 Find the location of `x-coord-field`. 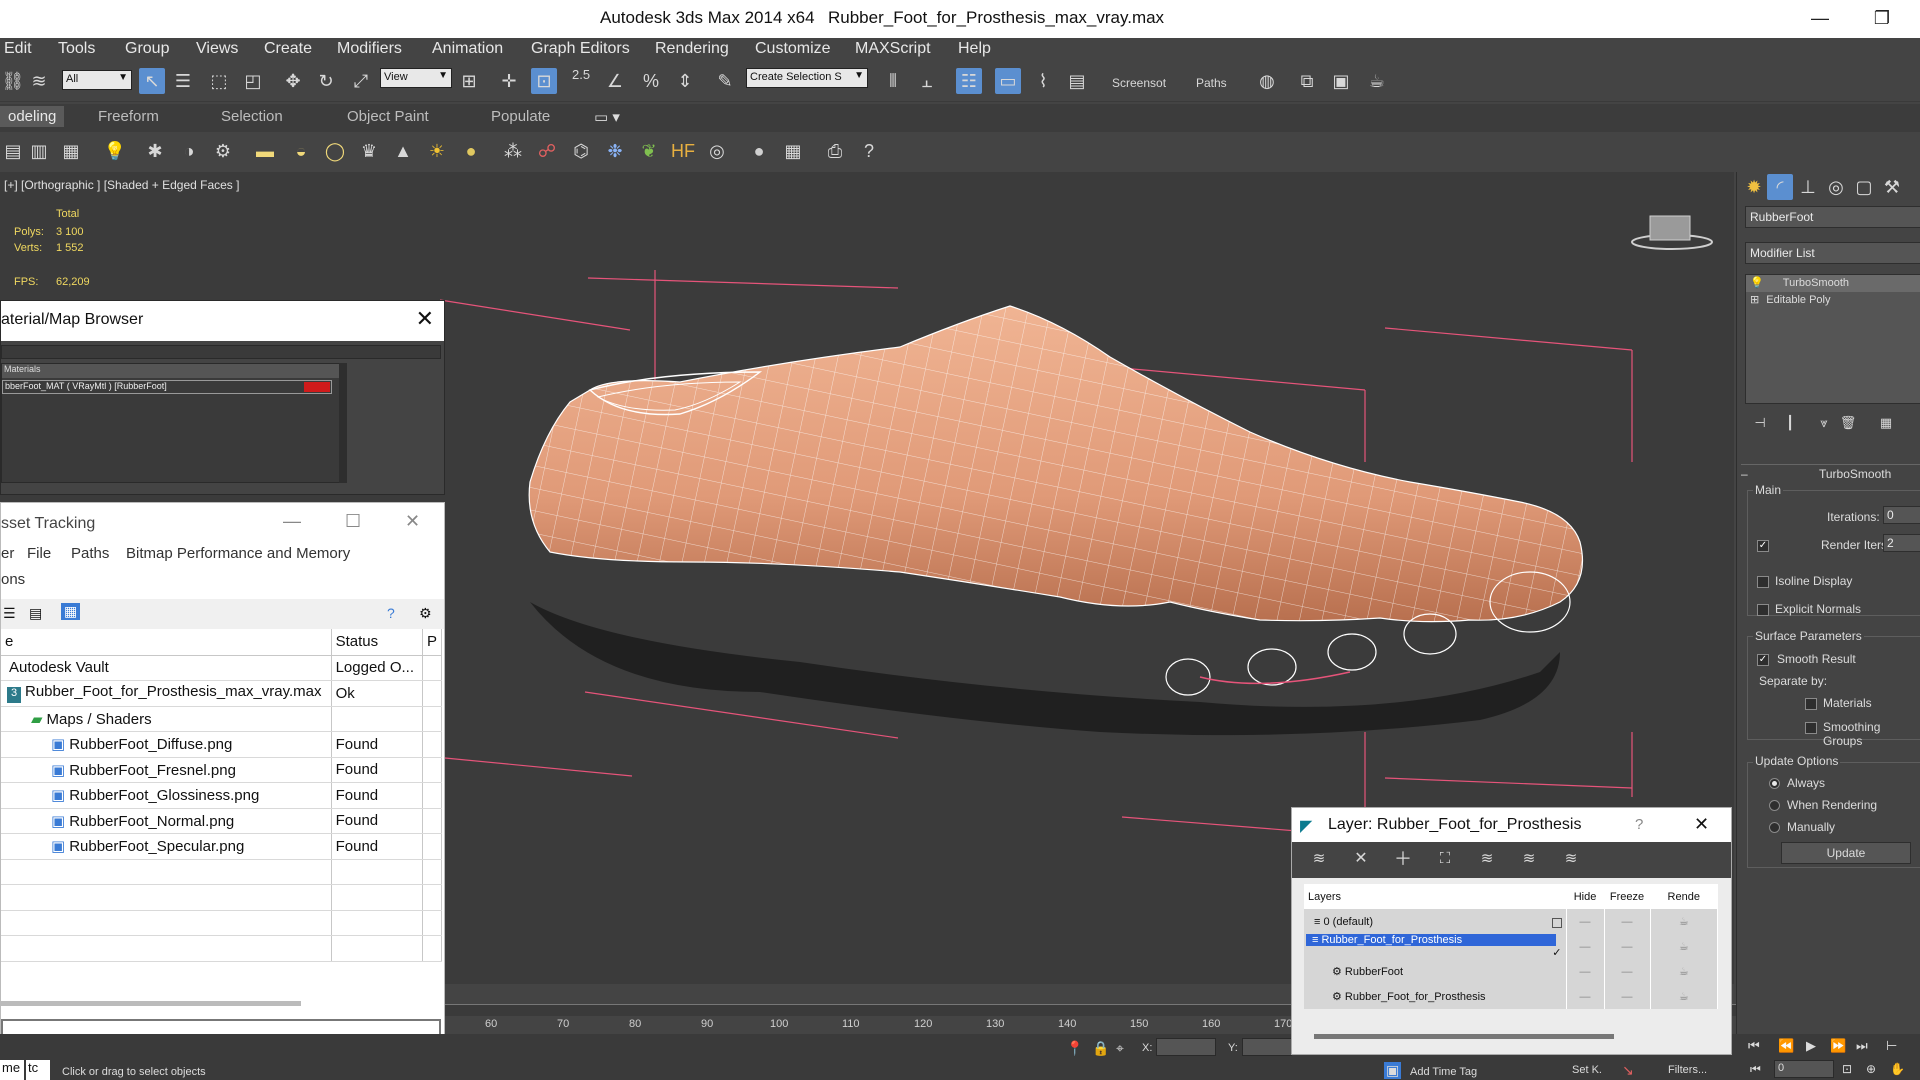

x-coord-field is located at coordinates (1186, 1047).